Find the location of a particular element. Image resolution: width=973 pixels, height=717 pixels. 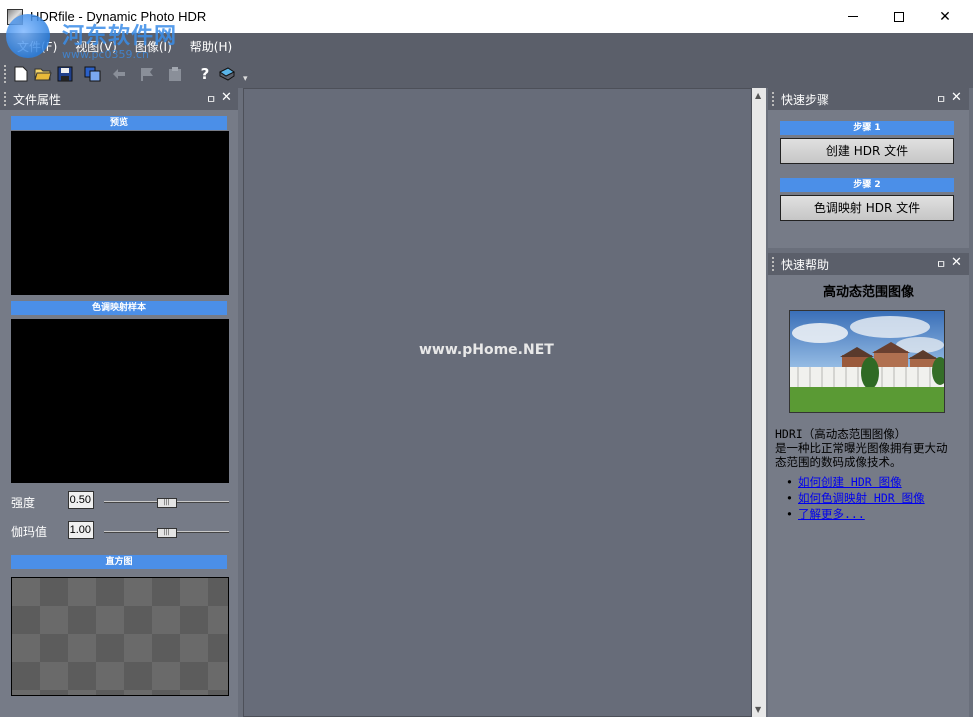

flag-icon is located at coordinates (147, 74).